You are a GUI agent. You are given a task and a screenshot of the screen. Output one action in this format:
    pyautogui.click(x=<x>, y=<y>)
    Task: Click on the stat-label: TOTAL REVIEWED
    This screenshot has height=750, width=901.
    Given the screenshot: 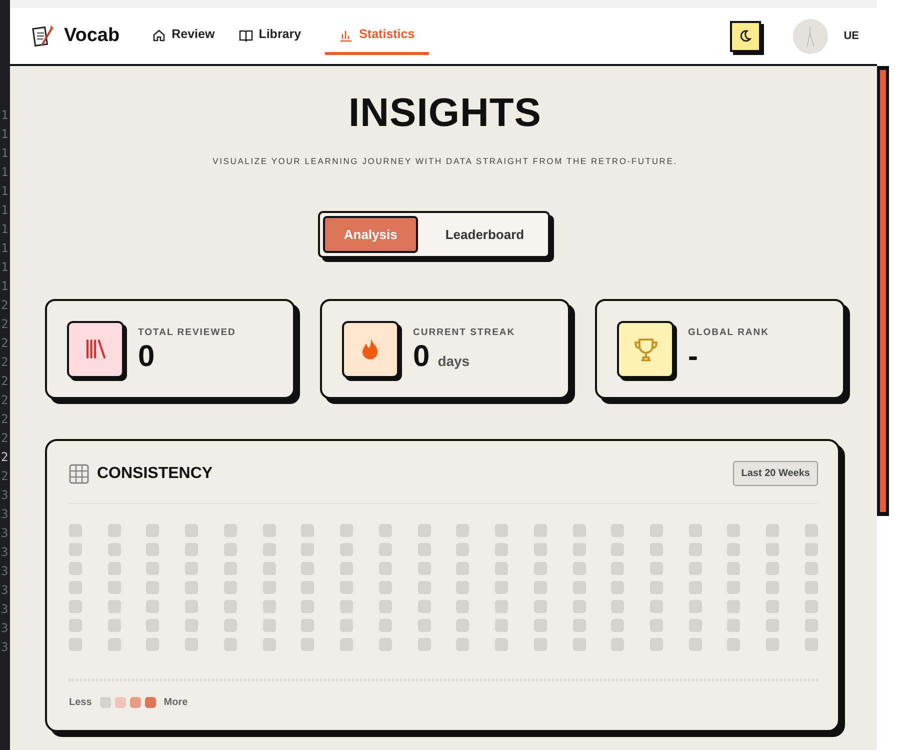 What is the action you would take?
    pyautogui.click(x=187, y=333)
    